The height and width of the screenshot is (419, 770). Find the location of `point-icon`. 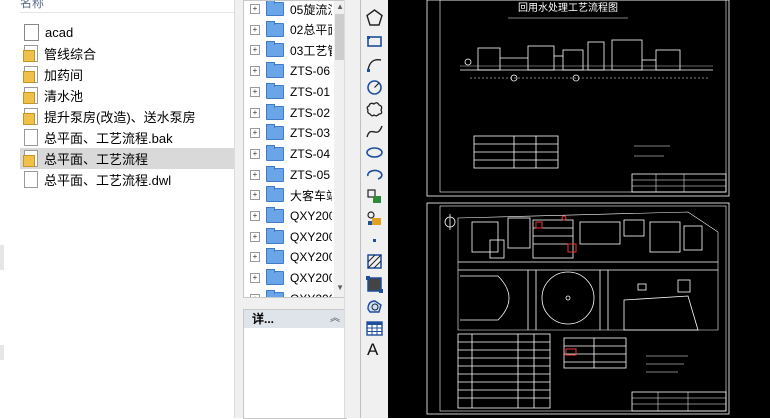

point-icon is located at coordinates (374, 240).